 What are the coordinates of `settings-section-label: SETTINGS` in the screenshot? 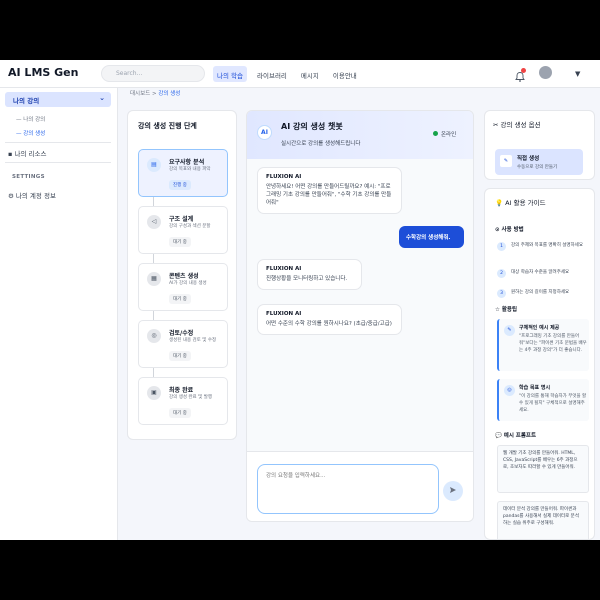 It's located at (28, 177).